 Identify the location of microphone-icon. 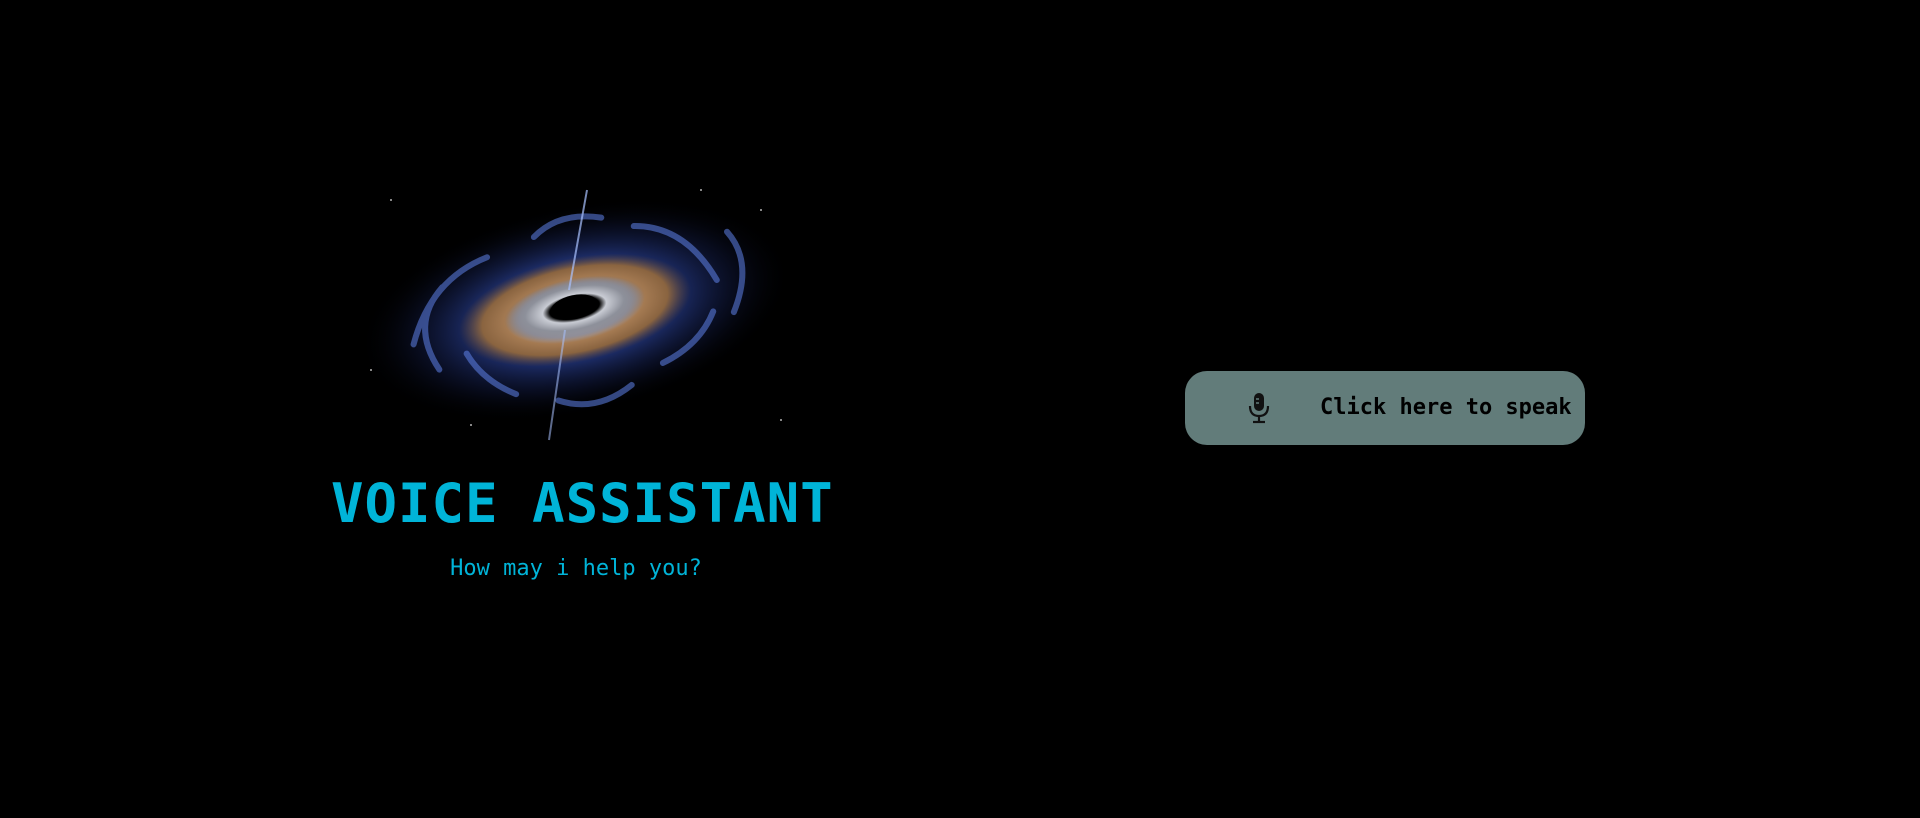
(1259, 408).